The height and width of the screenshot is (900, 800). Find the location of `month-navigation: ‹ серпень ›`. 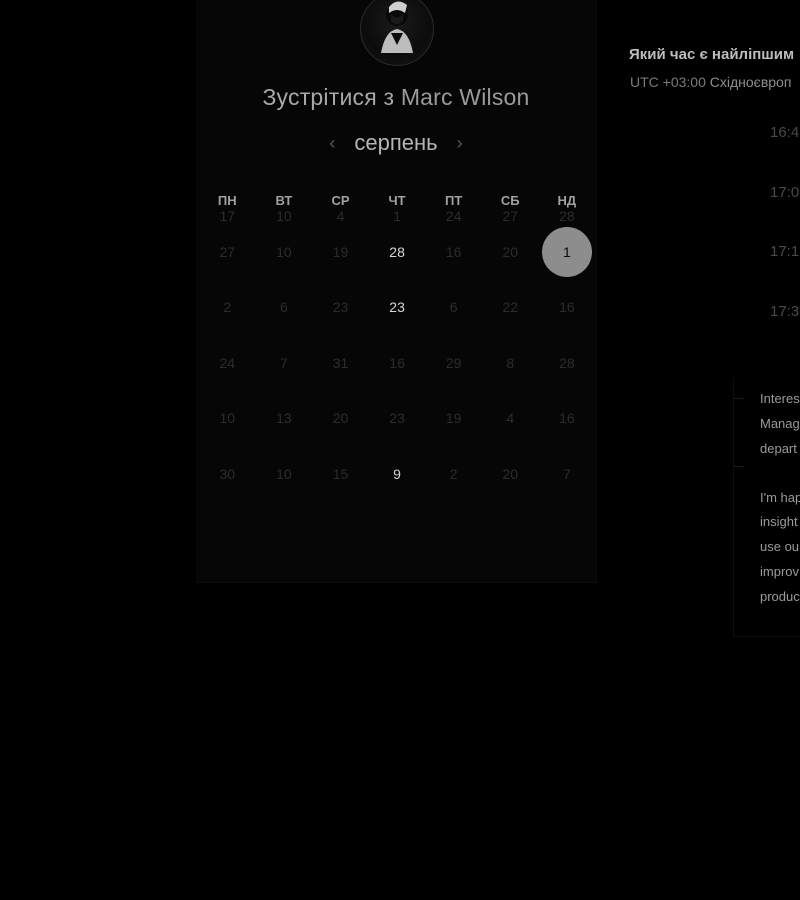

month-navigation: ‹ серпень › is located at coordinates (396, 143).